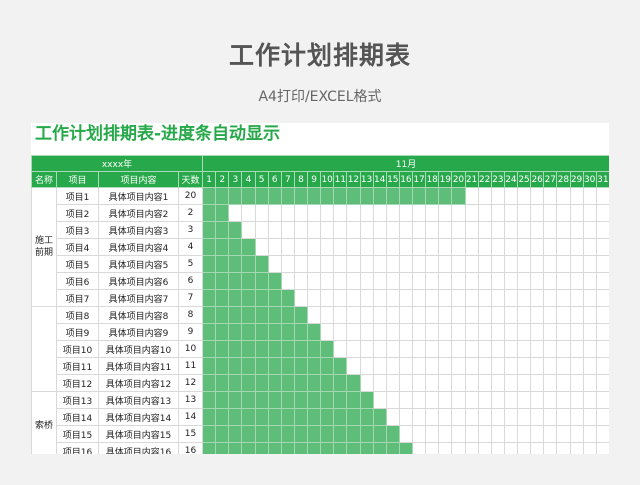 Image resolution: width=640 pixels, height=485 pixels. Describe the element at coordinates (77, 213) in the screenshot. I see `item-cell: 项目2` at that location.